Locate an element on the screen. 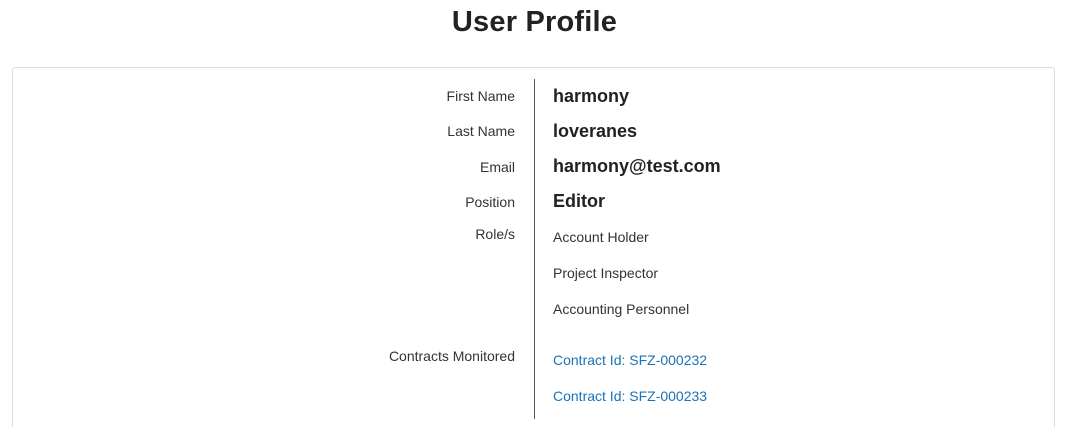 The image size is (1072, 427). role-item: Account Holder is located at coordinates (601, 237).